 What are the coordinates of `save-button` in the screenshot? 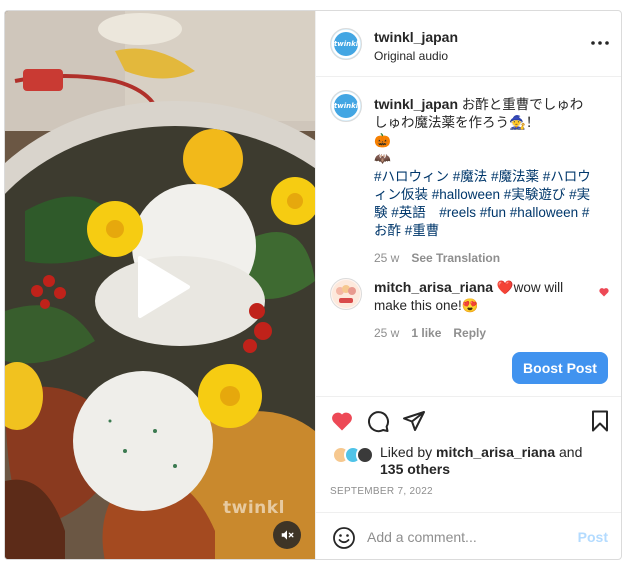 It's located at (600, 421).